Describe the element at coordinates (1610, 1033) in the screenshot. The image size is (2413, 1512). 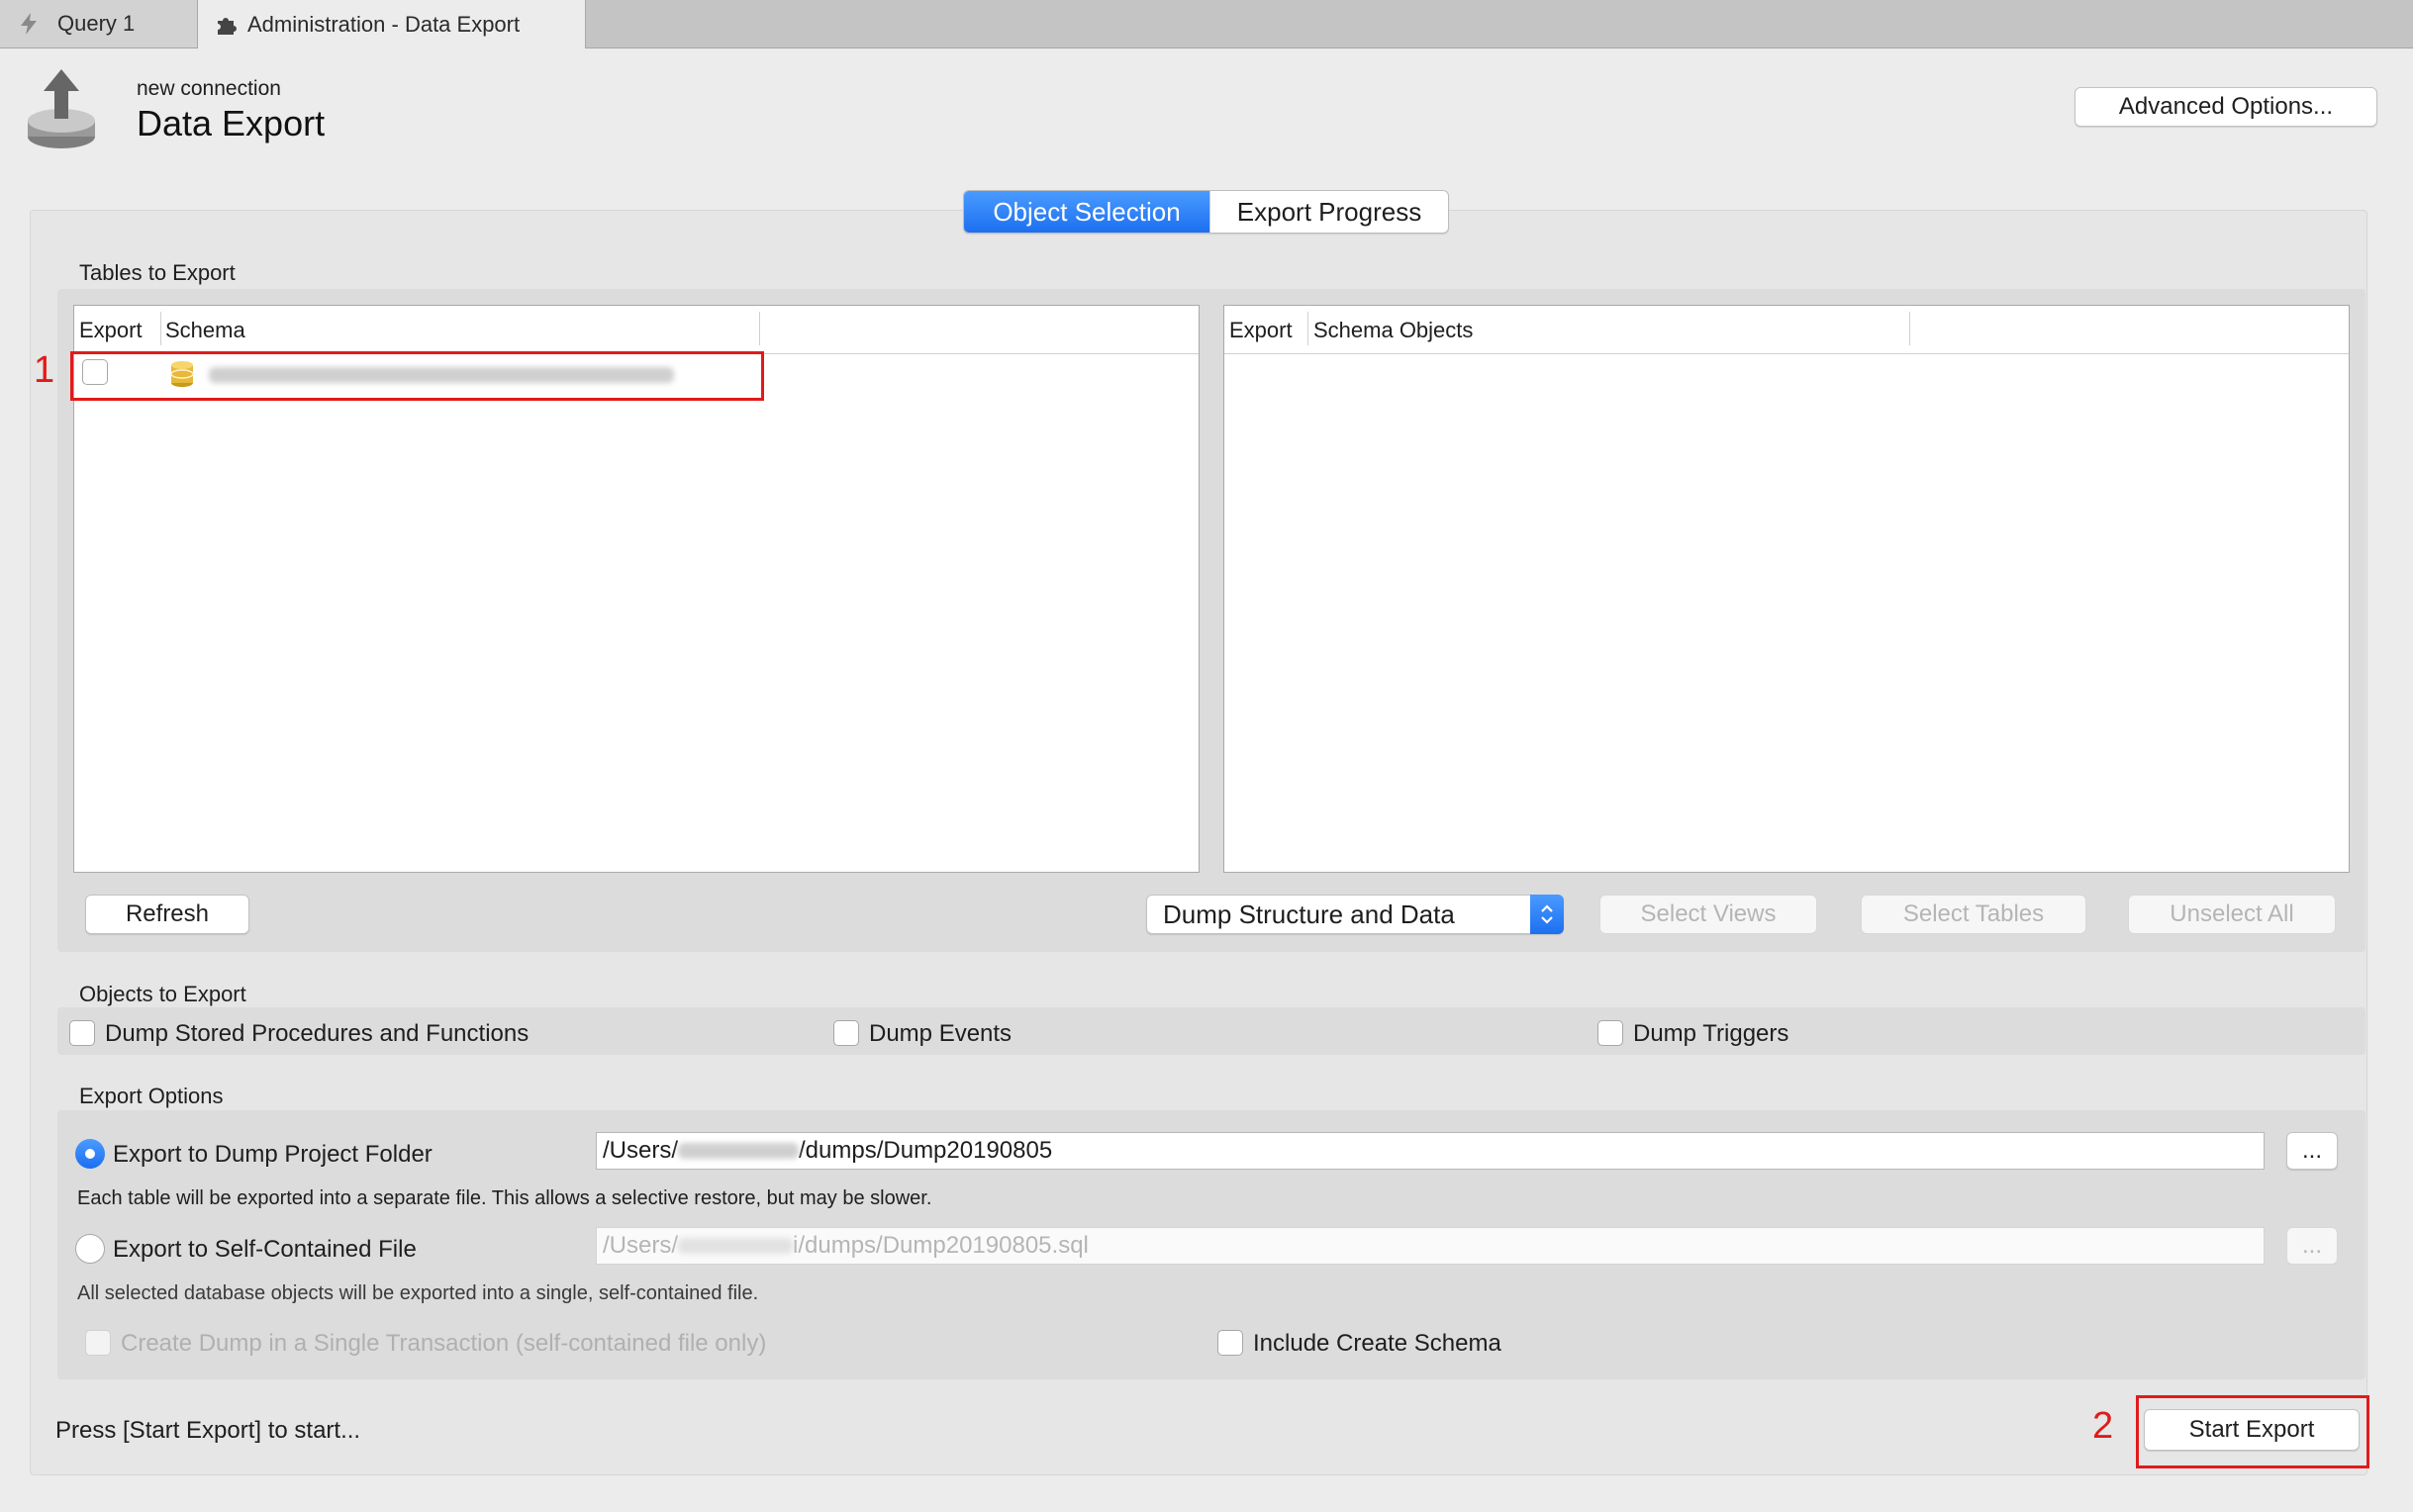
I see `dump-triggers-checkbox` at that location.